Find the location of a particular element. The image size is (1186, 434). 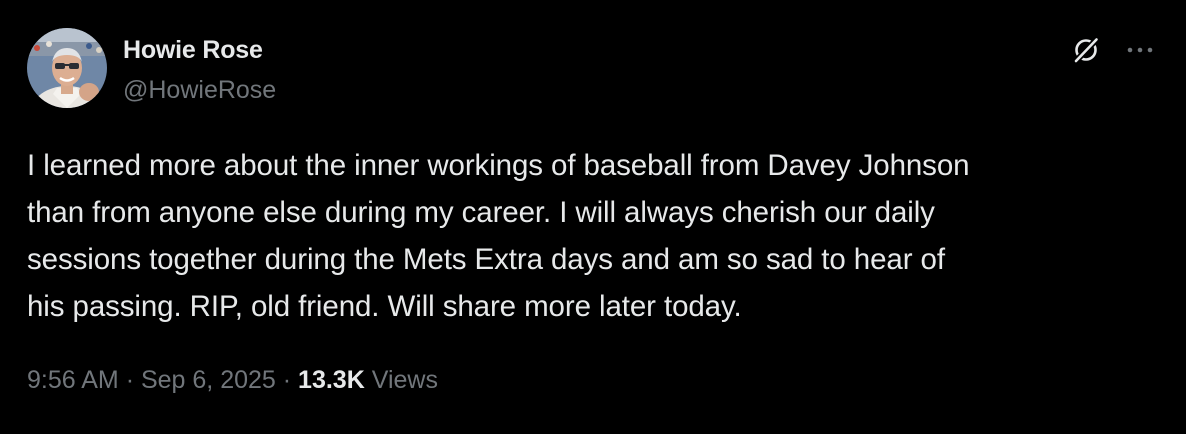

author-name: Howie Rose is located at coordinates (193, 50).